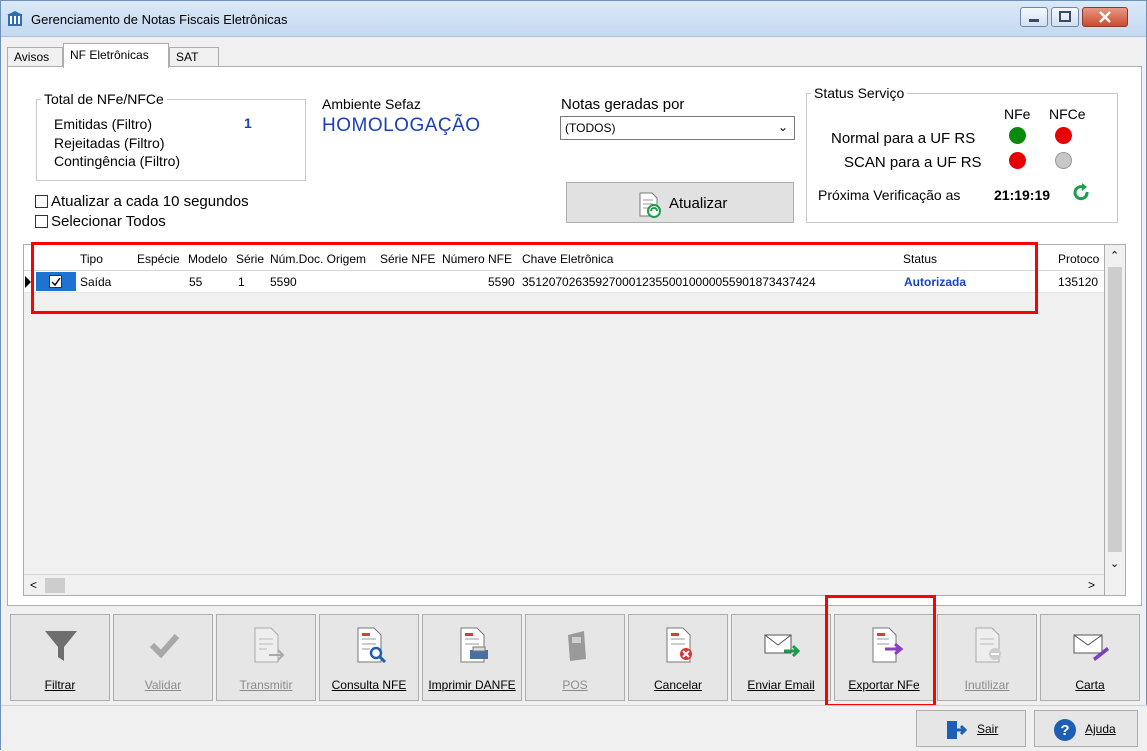 Image resolution: width=1147 pixels, height=751 pixels. What do you see at coordinates (971, 728) in the screenshot?
I see `sair-button: Sair` at bounding box center [971, 728].